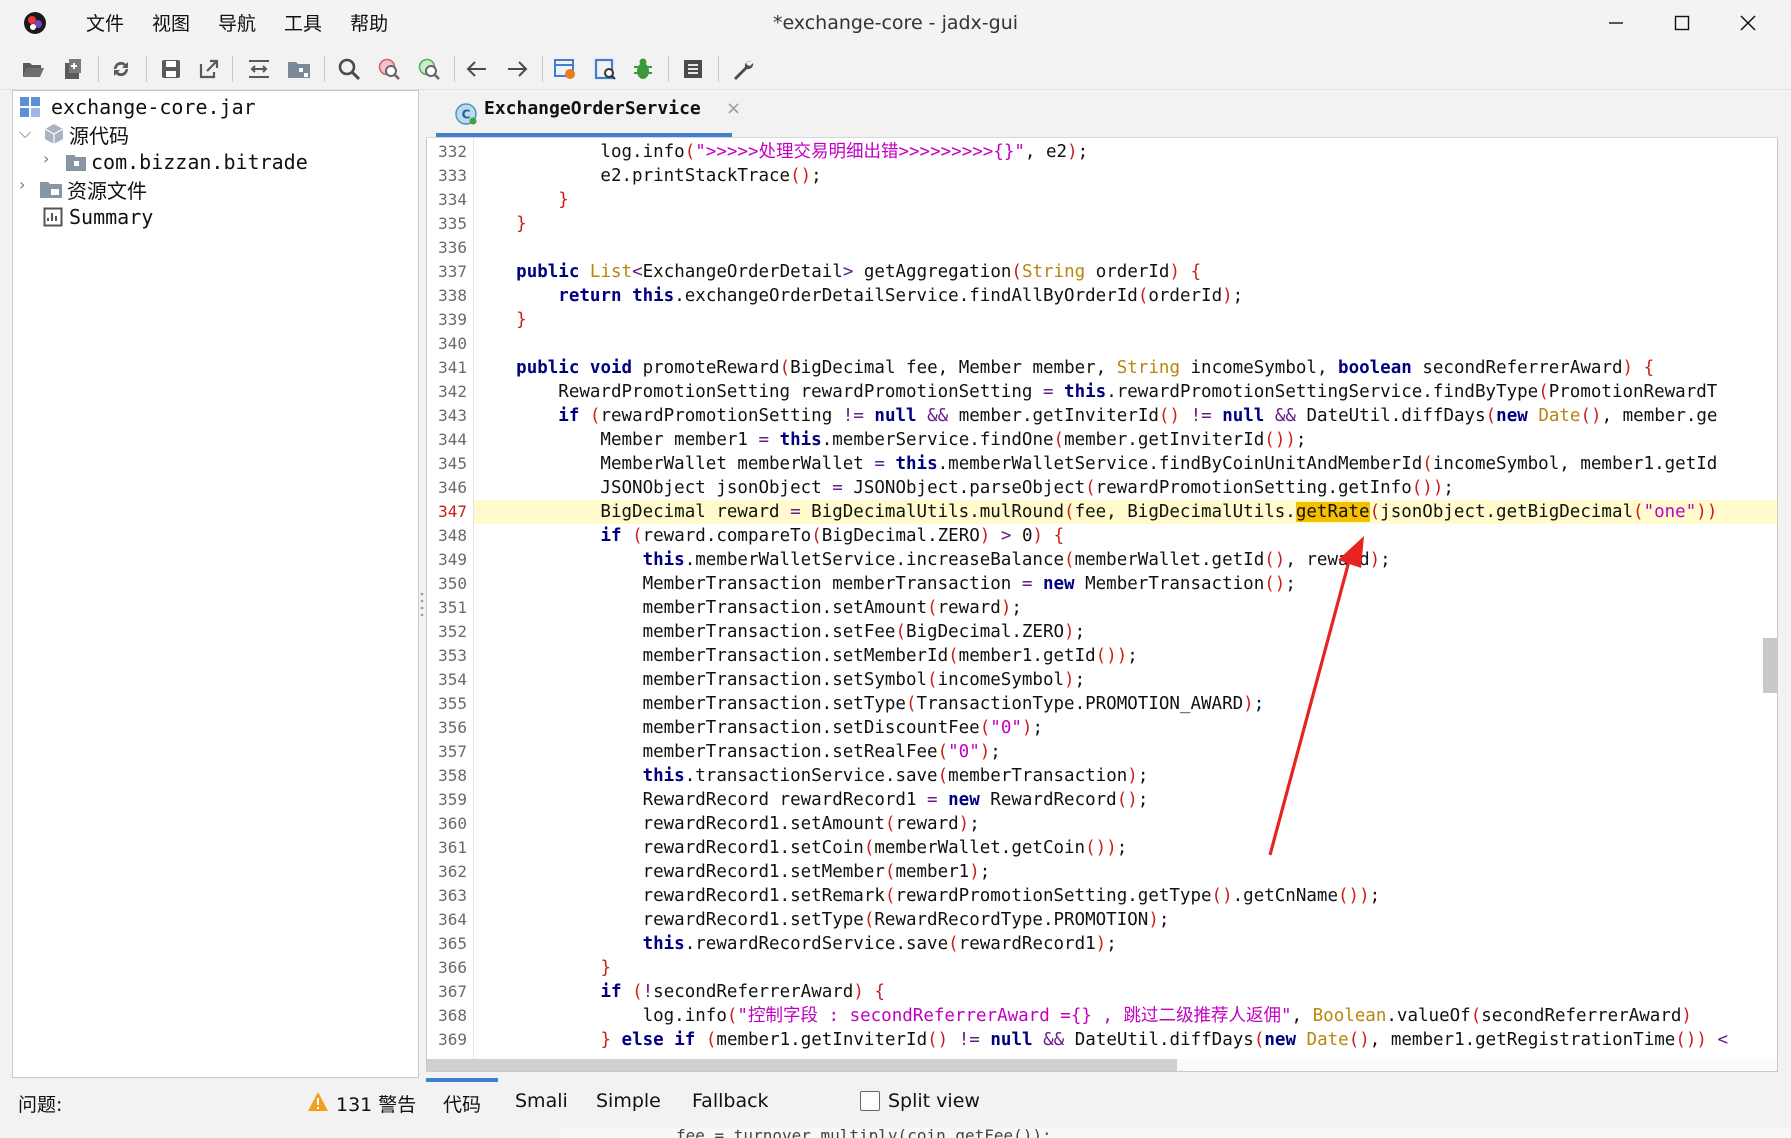 The image size is (1791, 1138). I want to click on open-folder-icon, so click(33, 70).